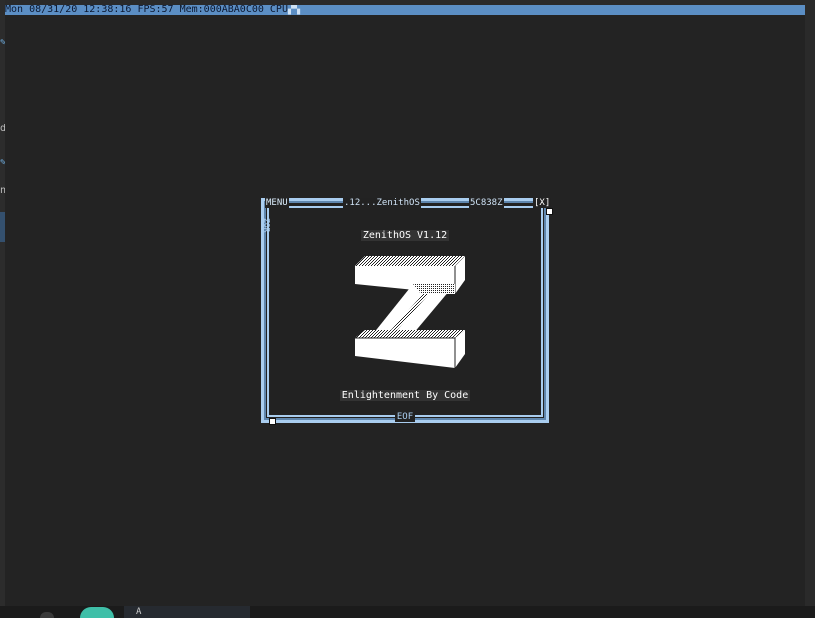  I want to click on close-button: [X], so click(542, 203).